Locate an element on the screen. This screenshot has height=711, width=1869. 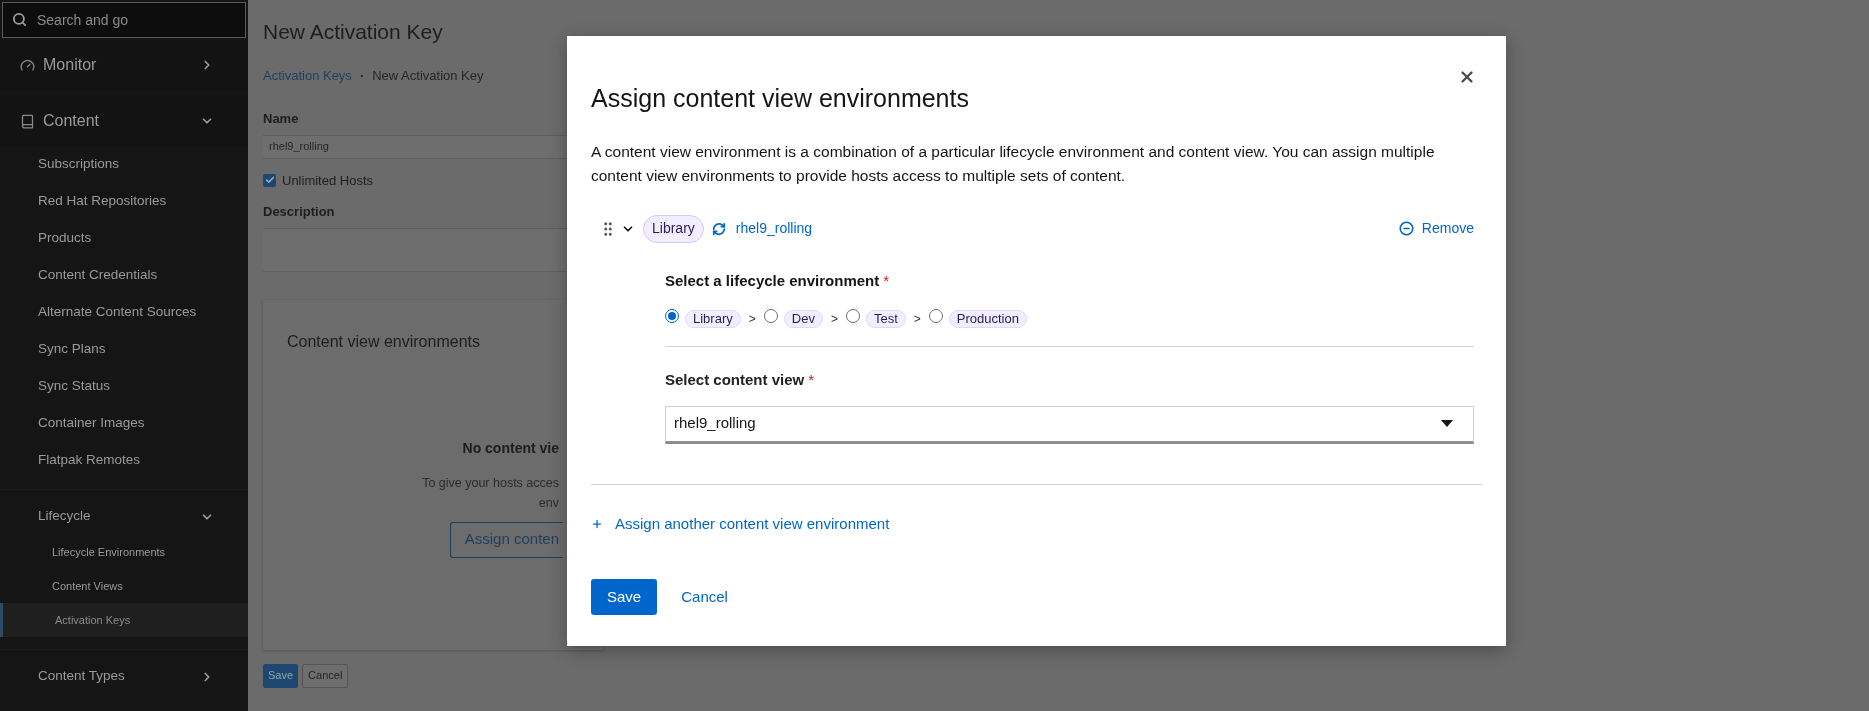
remove-button: Remove is located at coordinates (1436, 228).